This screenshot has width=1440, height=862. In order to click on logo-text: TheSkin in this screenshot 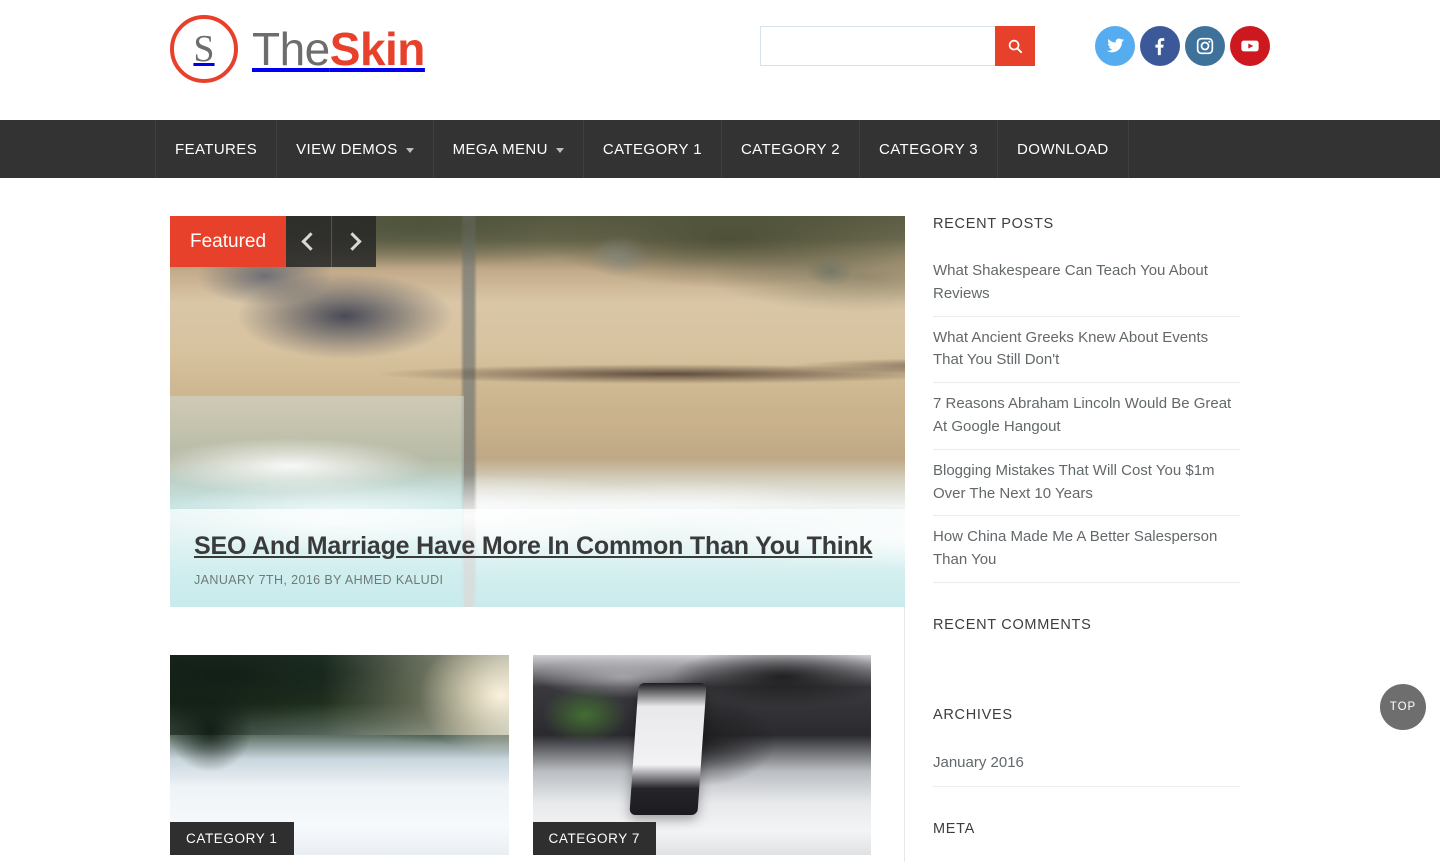, I will do `click(338, 49)`.